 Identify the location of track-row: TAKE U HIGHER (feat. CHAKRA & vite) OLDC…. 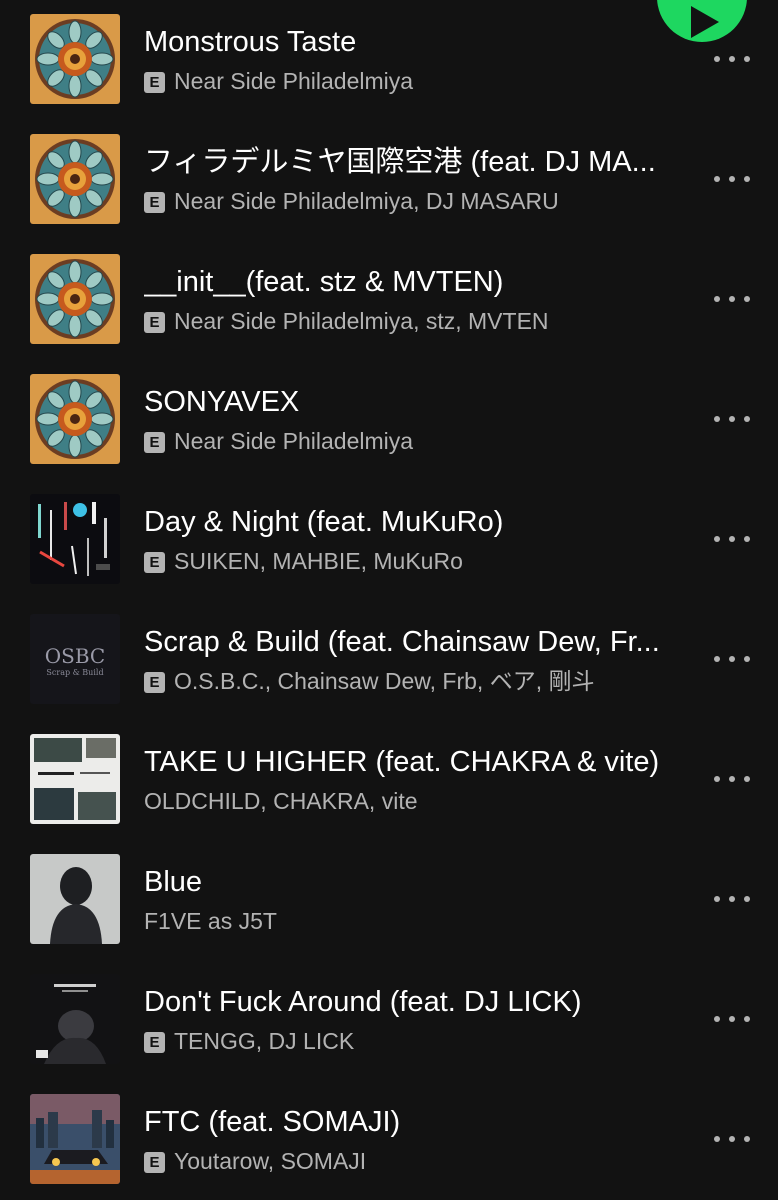
(389, 780).